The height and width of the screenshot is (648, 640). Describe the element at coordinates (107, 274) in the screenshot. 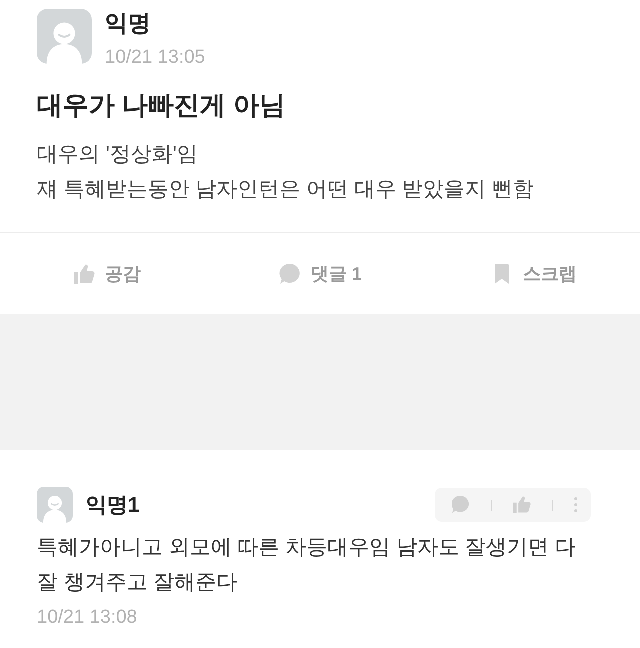

I see `like-button: 공감` at that location.